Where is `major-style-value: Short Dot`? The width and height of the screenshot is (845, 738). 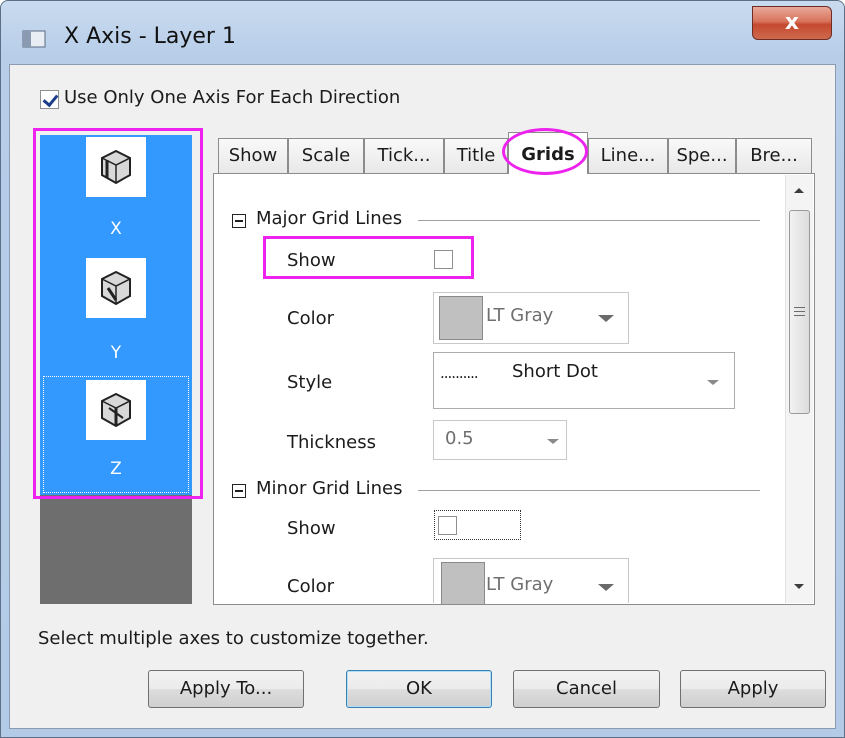 major-style-value: Short Dot is located at coordinates (555, 371).